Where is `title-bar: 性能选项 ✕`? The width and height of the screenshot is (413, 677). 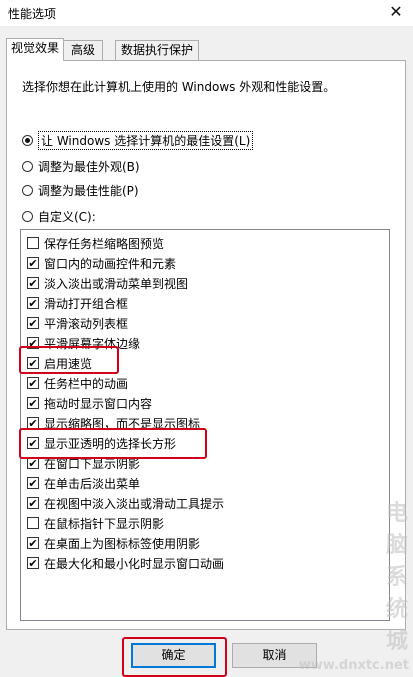 title-bar: 性能选项 ✕ is located at coordinates (206, 13).